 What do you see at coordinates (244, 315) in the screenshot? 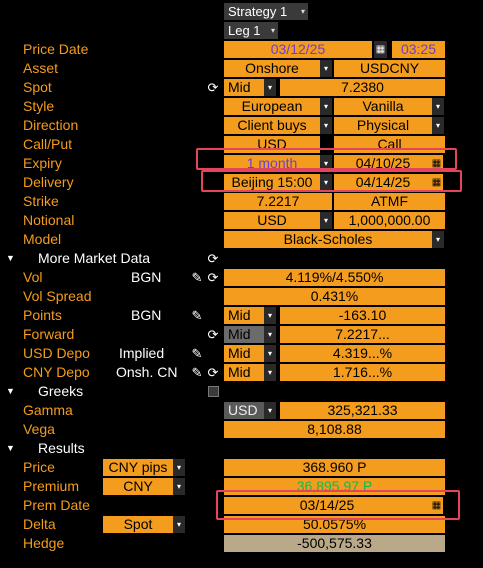
I see `points-side-select: Mid` at bounding box center [244, 315].